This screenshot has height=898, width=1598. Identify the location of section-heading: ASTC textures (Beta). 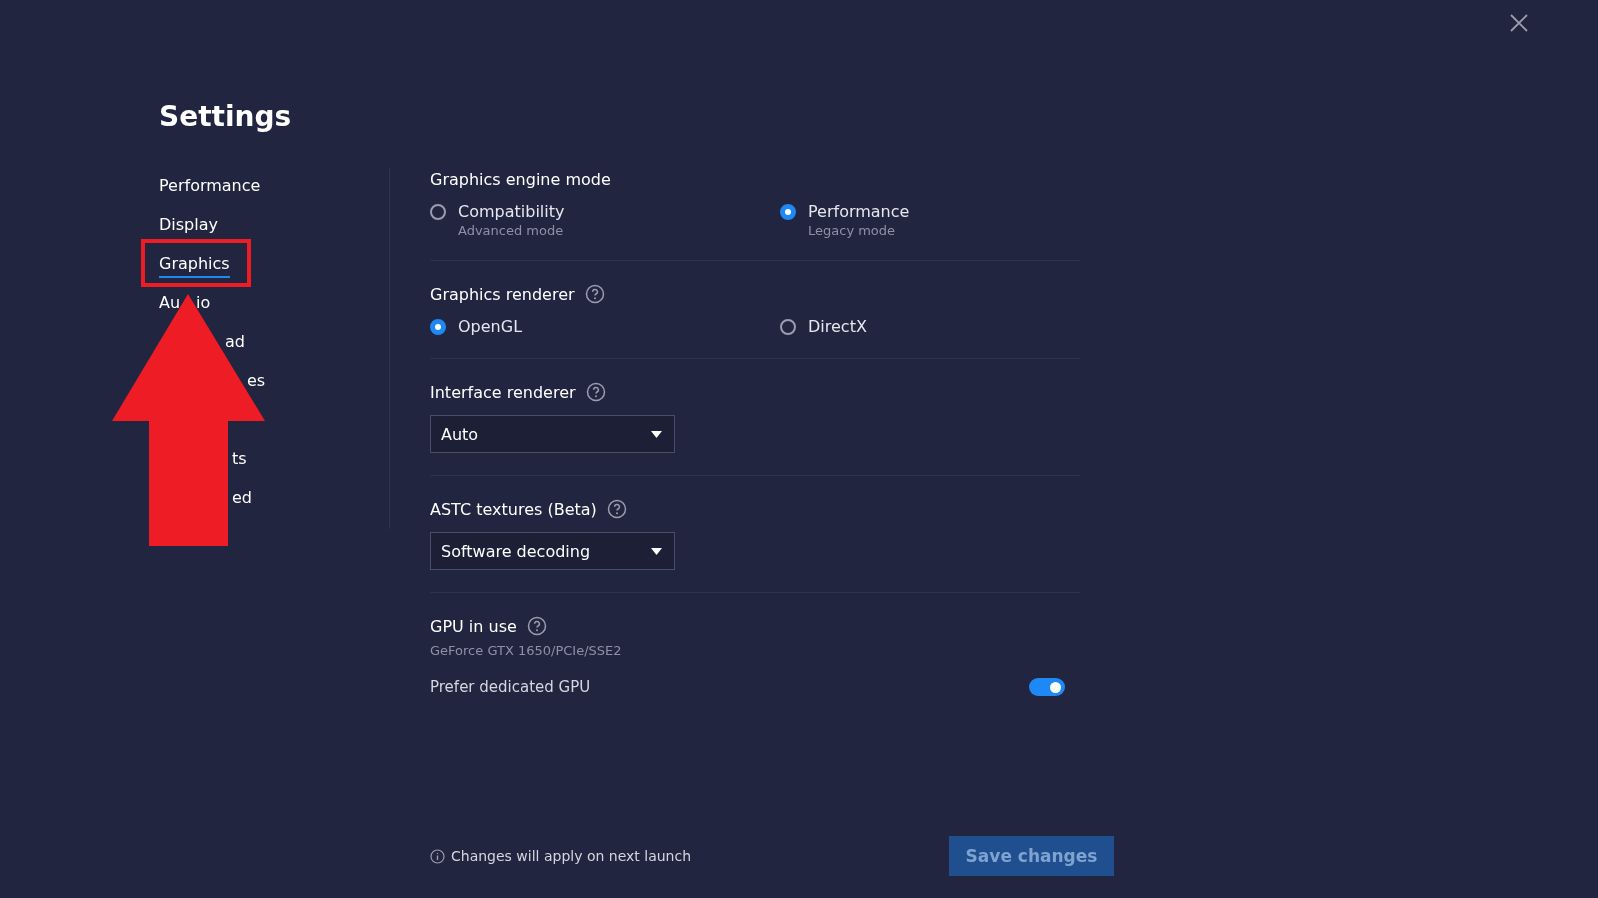
(513, 509).